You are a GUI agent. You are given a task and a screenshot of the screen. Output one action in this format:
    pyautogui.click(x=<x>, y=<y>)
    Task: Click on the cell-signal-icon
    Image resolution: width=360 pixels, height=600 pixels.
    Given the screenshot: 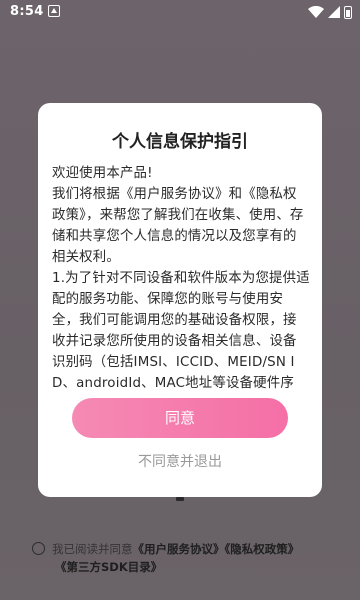 What is the action you would take?
    pyautogui.click(x=334, y=12)
    